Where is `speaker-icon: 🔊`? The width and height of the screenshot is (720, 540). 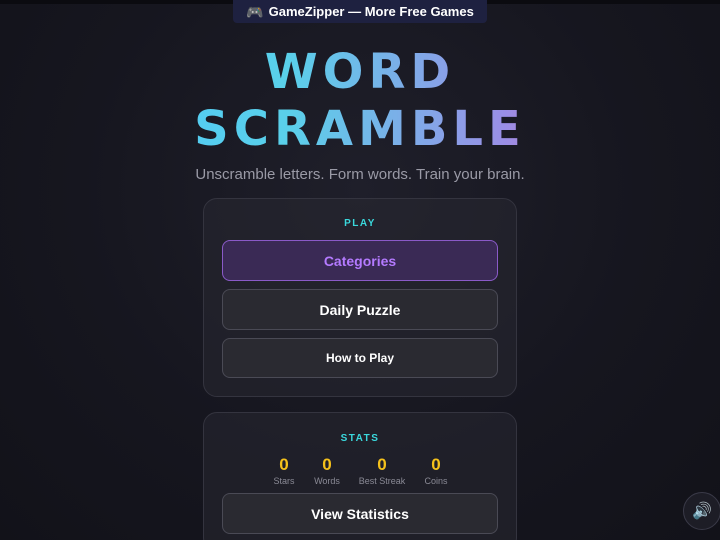 speaker-icon: 🔊 is located at coordinates (702, 511).